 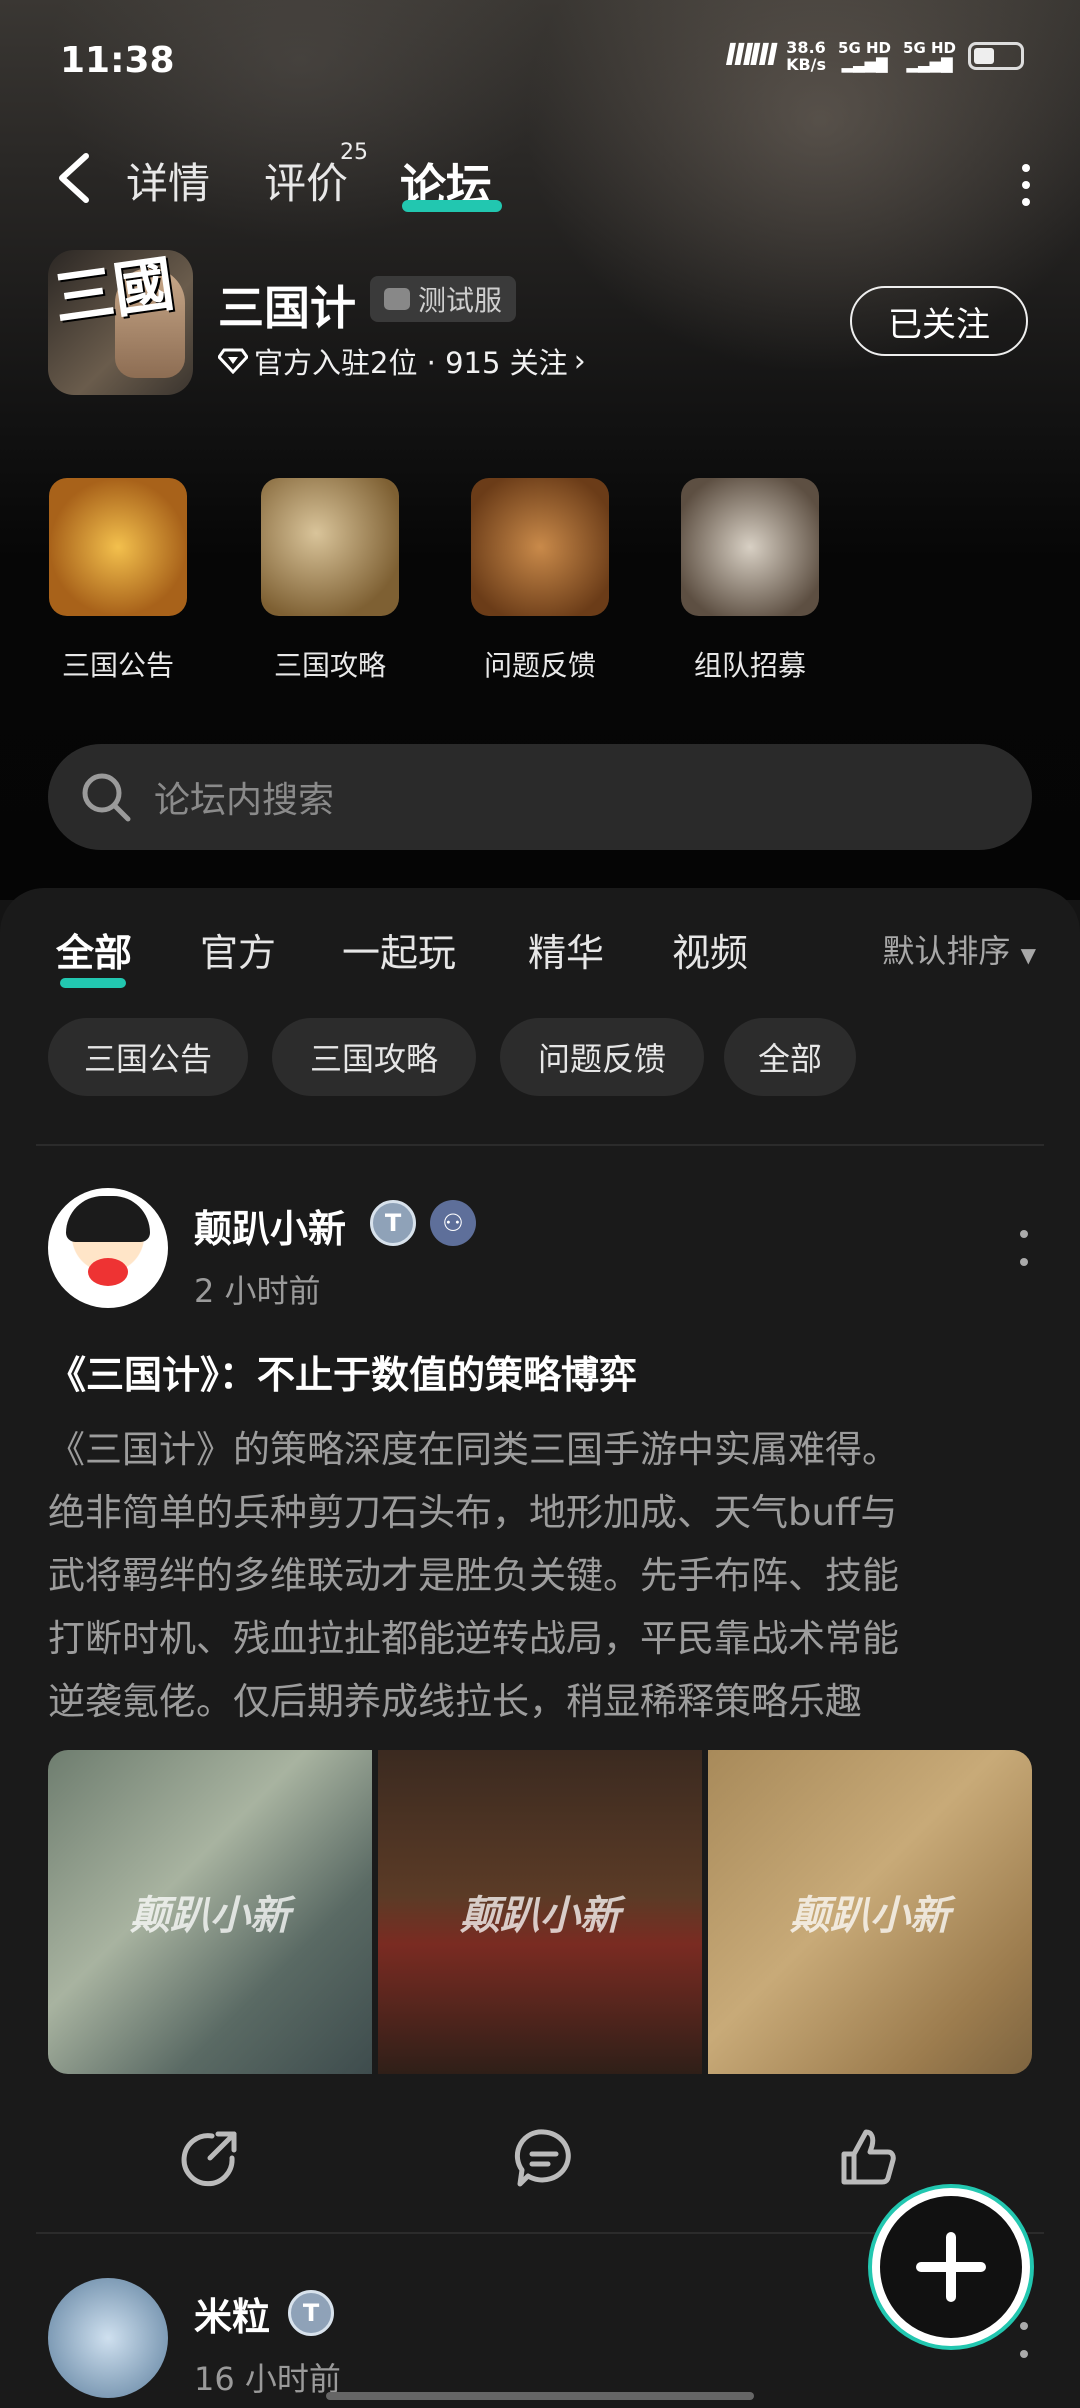 What do you see at coordinates (540, 797) in the screenshot?
I see `forum-search-bar: 论坛内搜索` at bounding box center [540, 797].